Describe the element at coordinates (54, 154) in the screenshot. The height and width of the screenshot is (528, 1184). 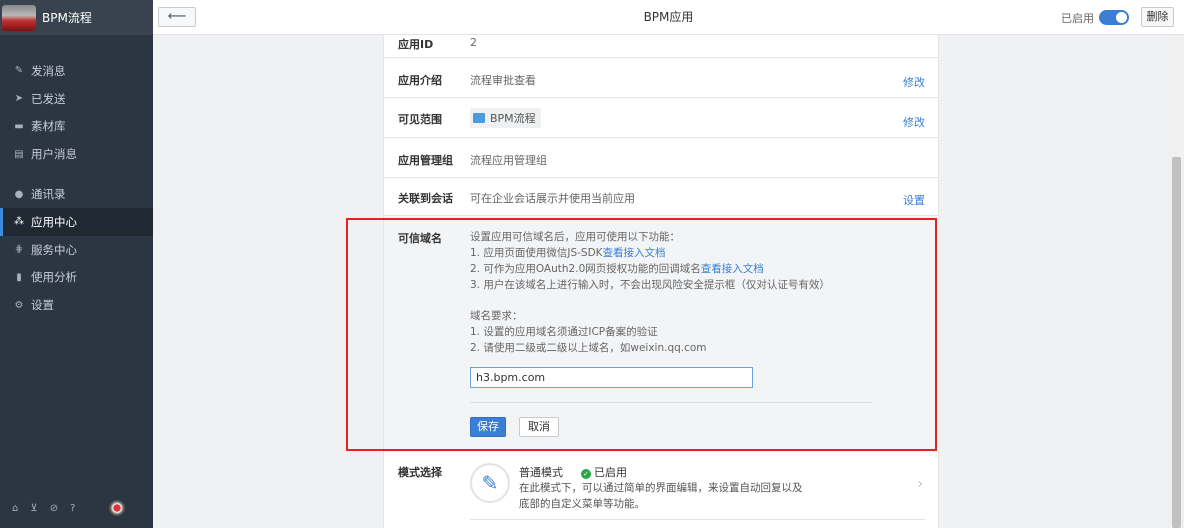
I see `sidebar-item-label: 用户消息` at that location.